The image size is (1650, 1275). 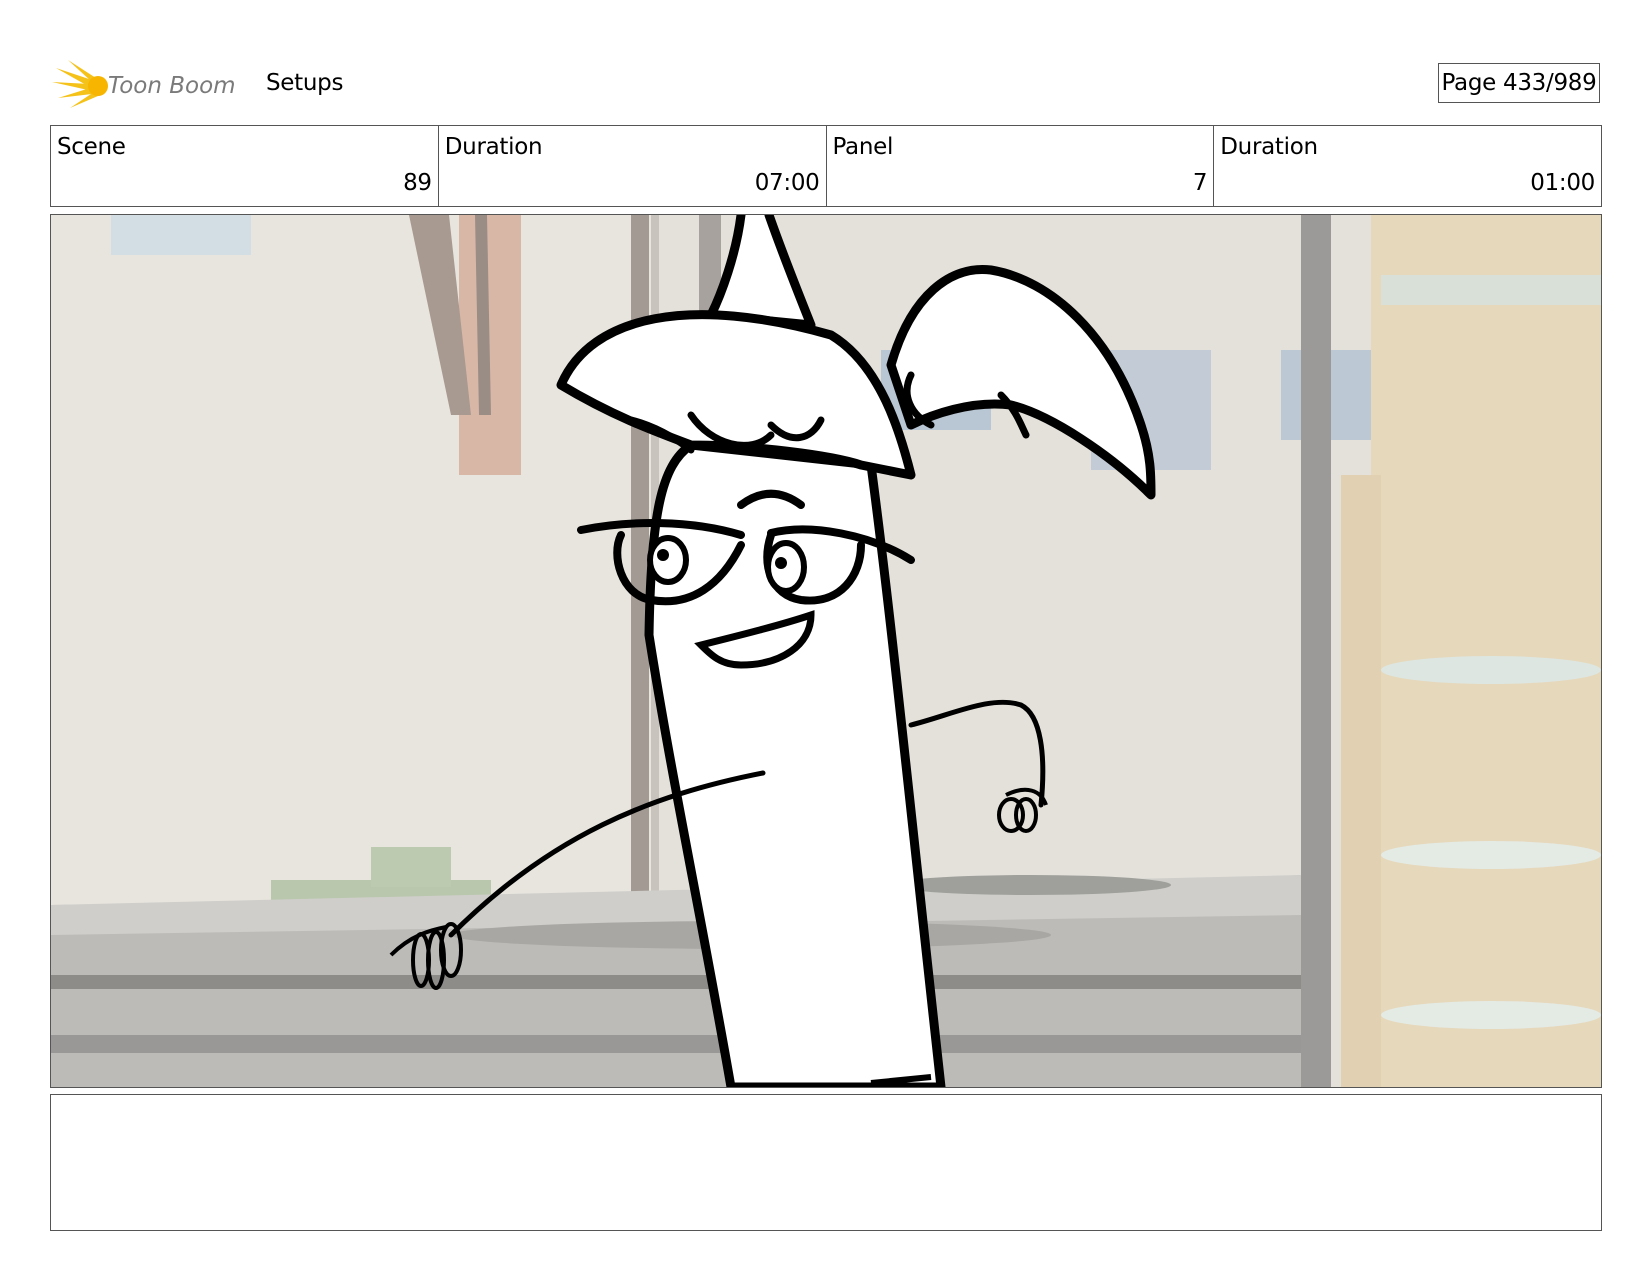 I want to click on panel-duration-cell: Duration 01:00, so click(x=1407, y=166).